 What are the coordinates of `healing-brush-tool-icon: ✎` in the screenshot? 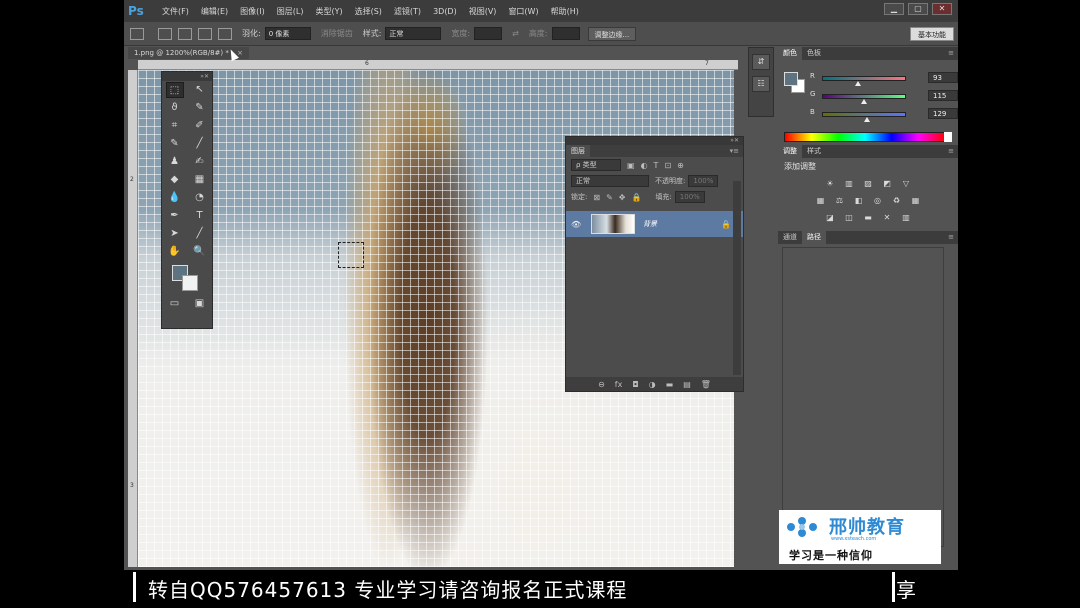 It's located at (175, 144).